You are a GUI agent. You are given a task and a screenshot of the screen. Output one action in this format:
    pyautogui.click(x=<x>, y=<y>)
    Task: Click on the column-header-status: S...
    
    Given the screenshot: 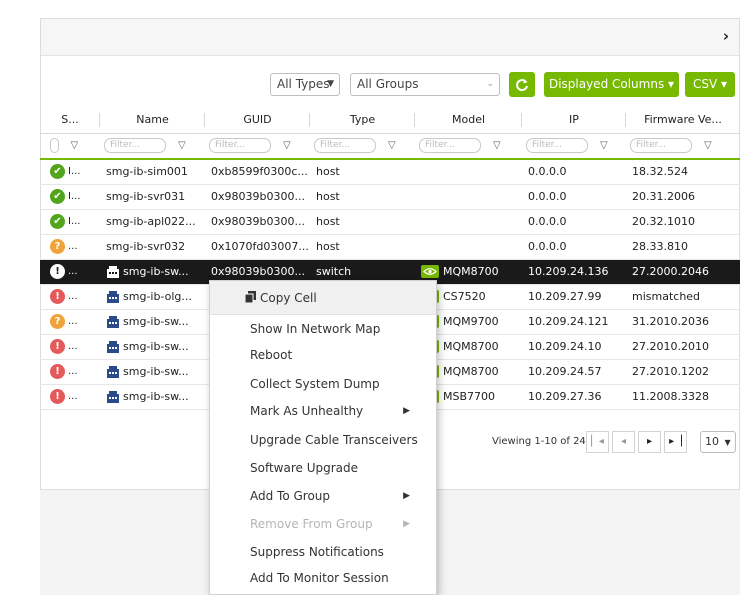 What is the action you would take?
    pyautogui.click(x=70, y=120)
    